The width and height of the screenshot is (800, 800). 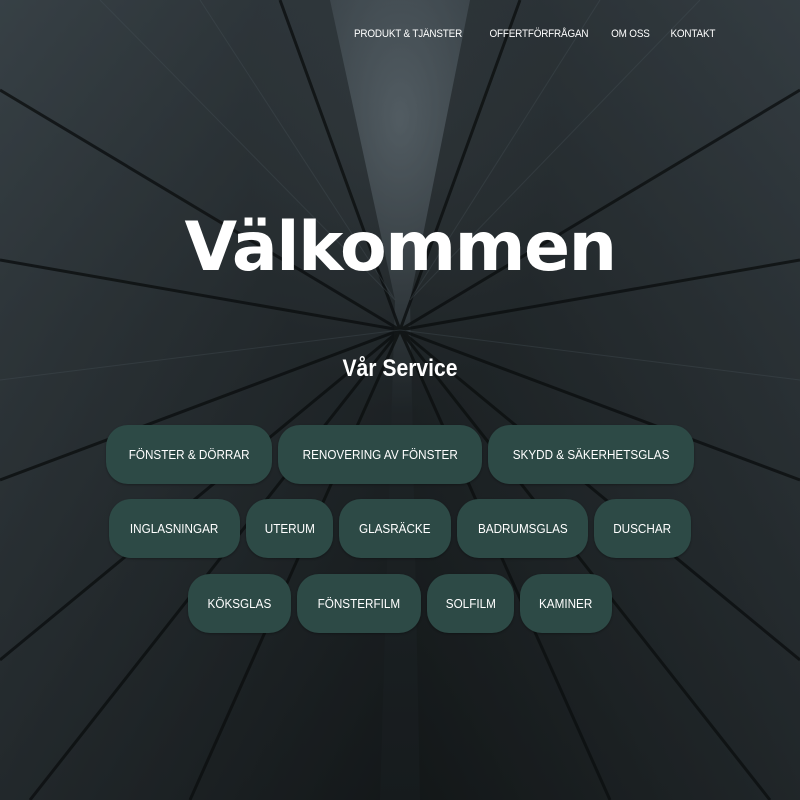 I want to click on service-button-renovering-av-fonster: RENOVERING AV FÖNSTER, so click(x=380, y=454).